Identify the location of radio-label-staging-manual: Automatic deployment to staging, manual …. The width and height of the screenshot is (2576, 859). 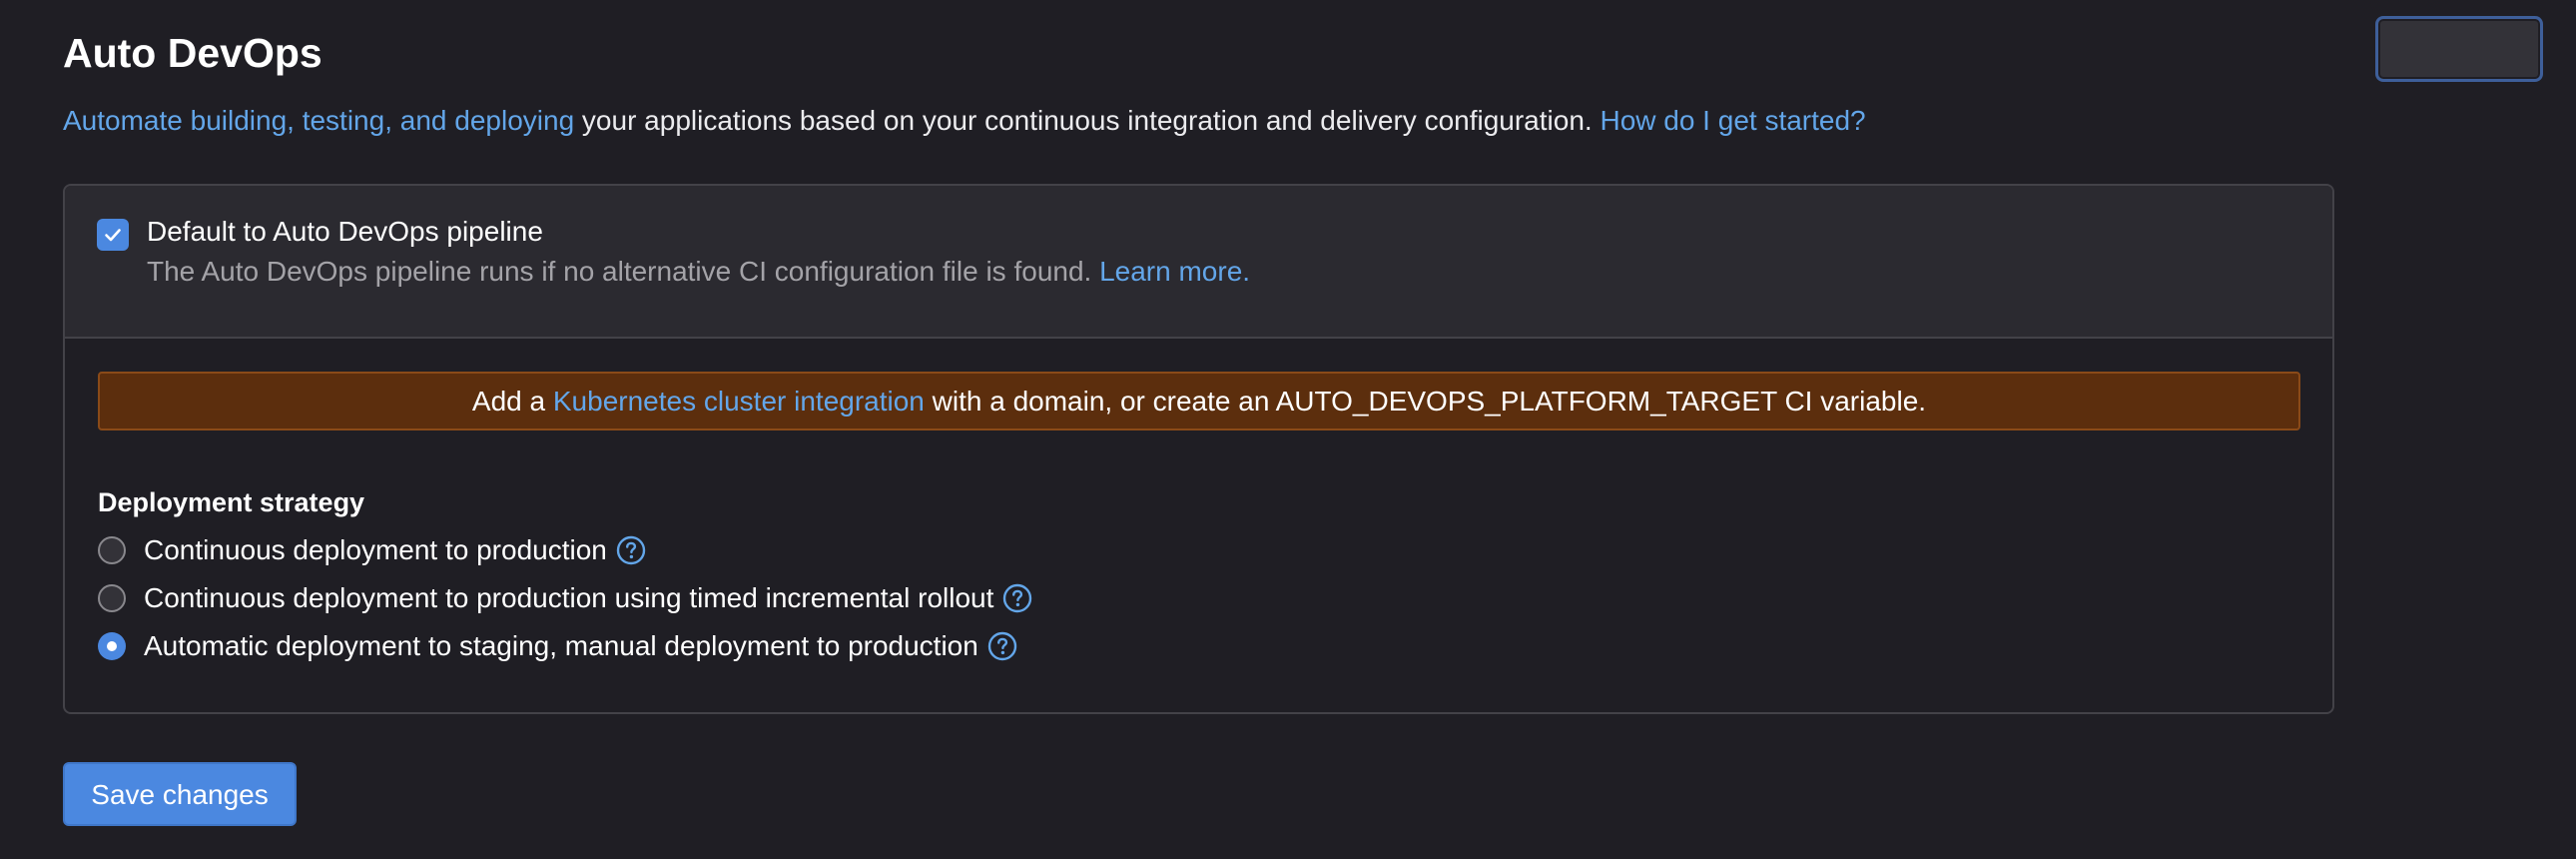
(561, 646).